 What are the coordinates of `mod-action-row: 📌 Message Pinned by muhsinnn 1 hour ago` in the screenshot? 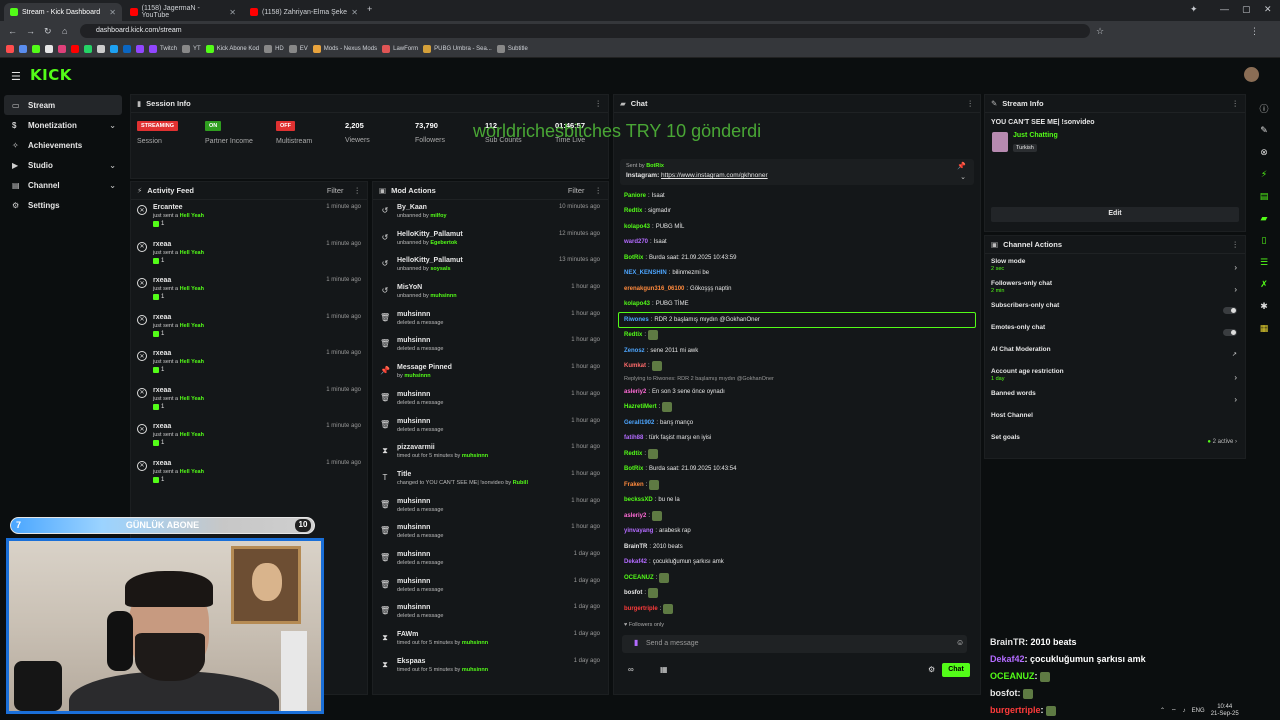 It's located at (490, 373).